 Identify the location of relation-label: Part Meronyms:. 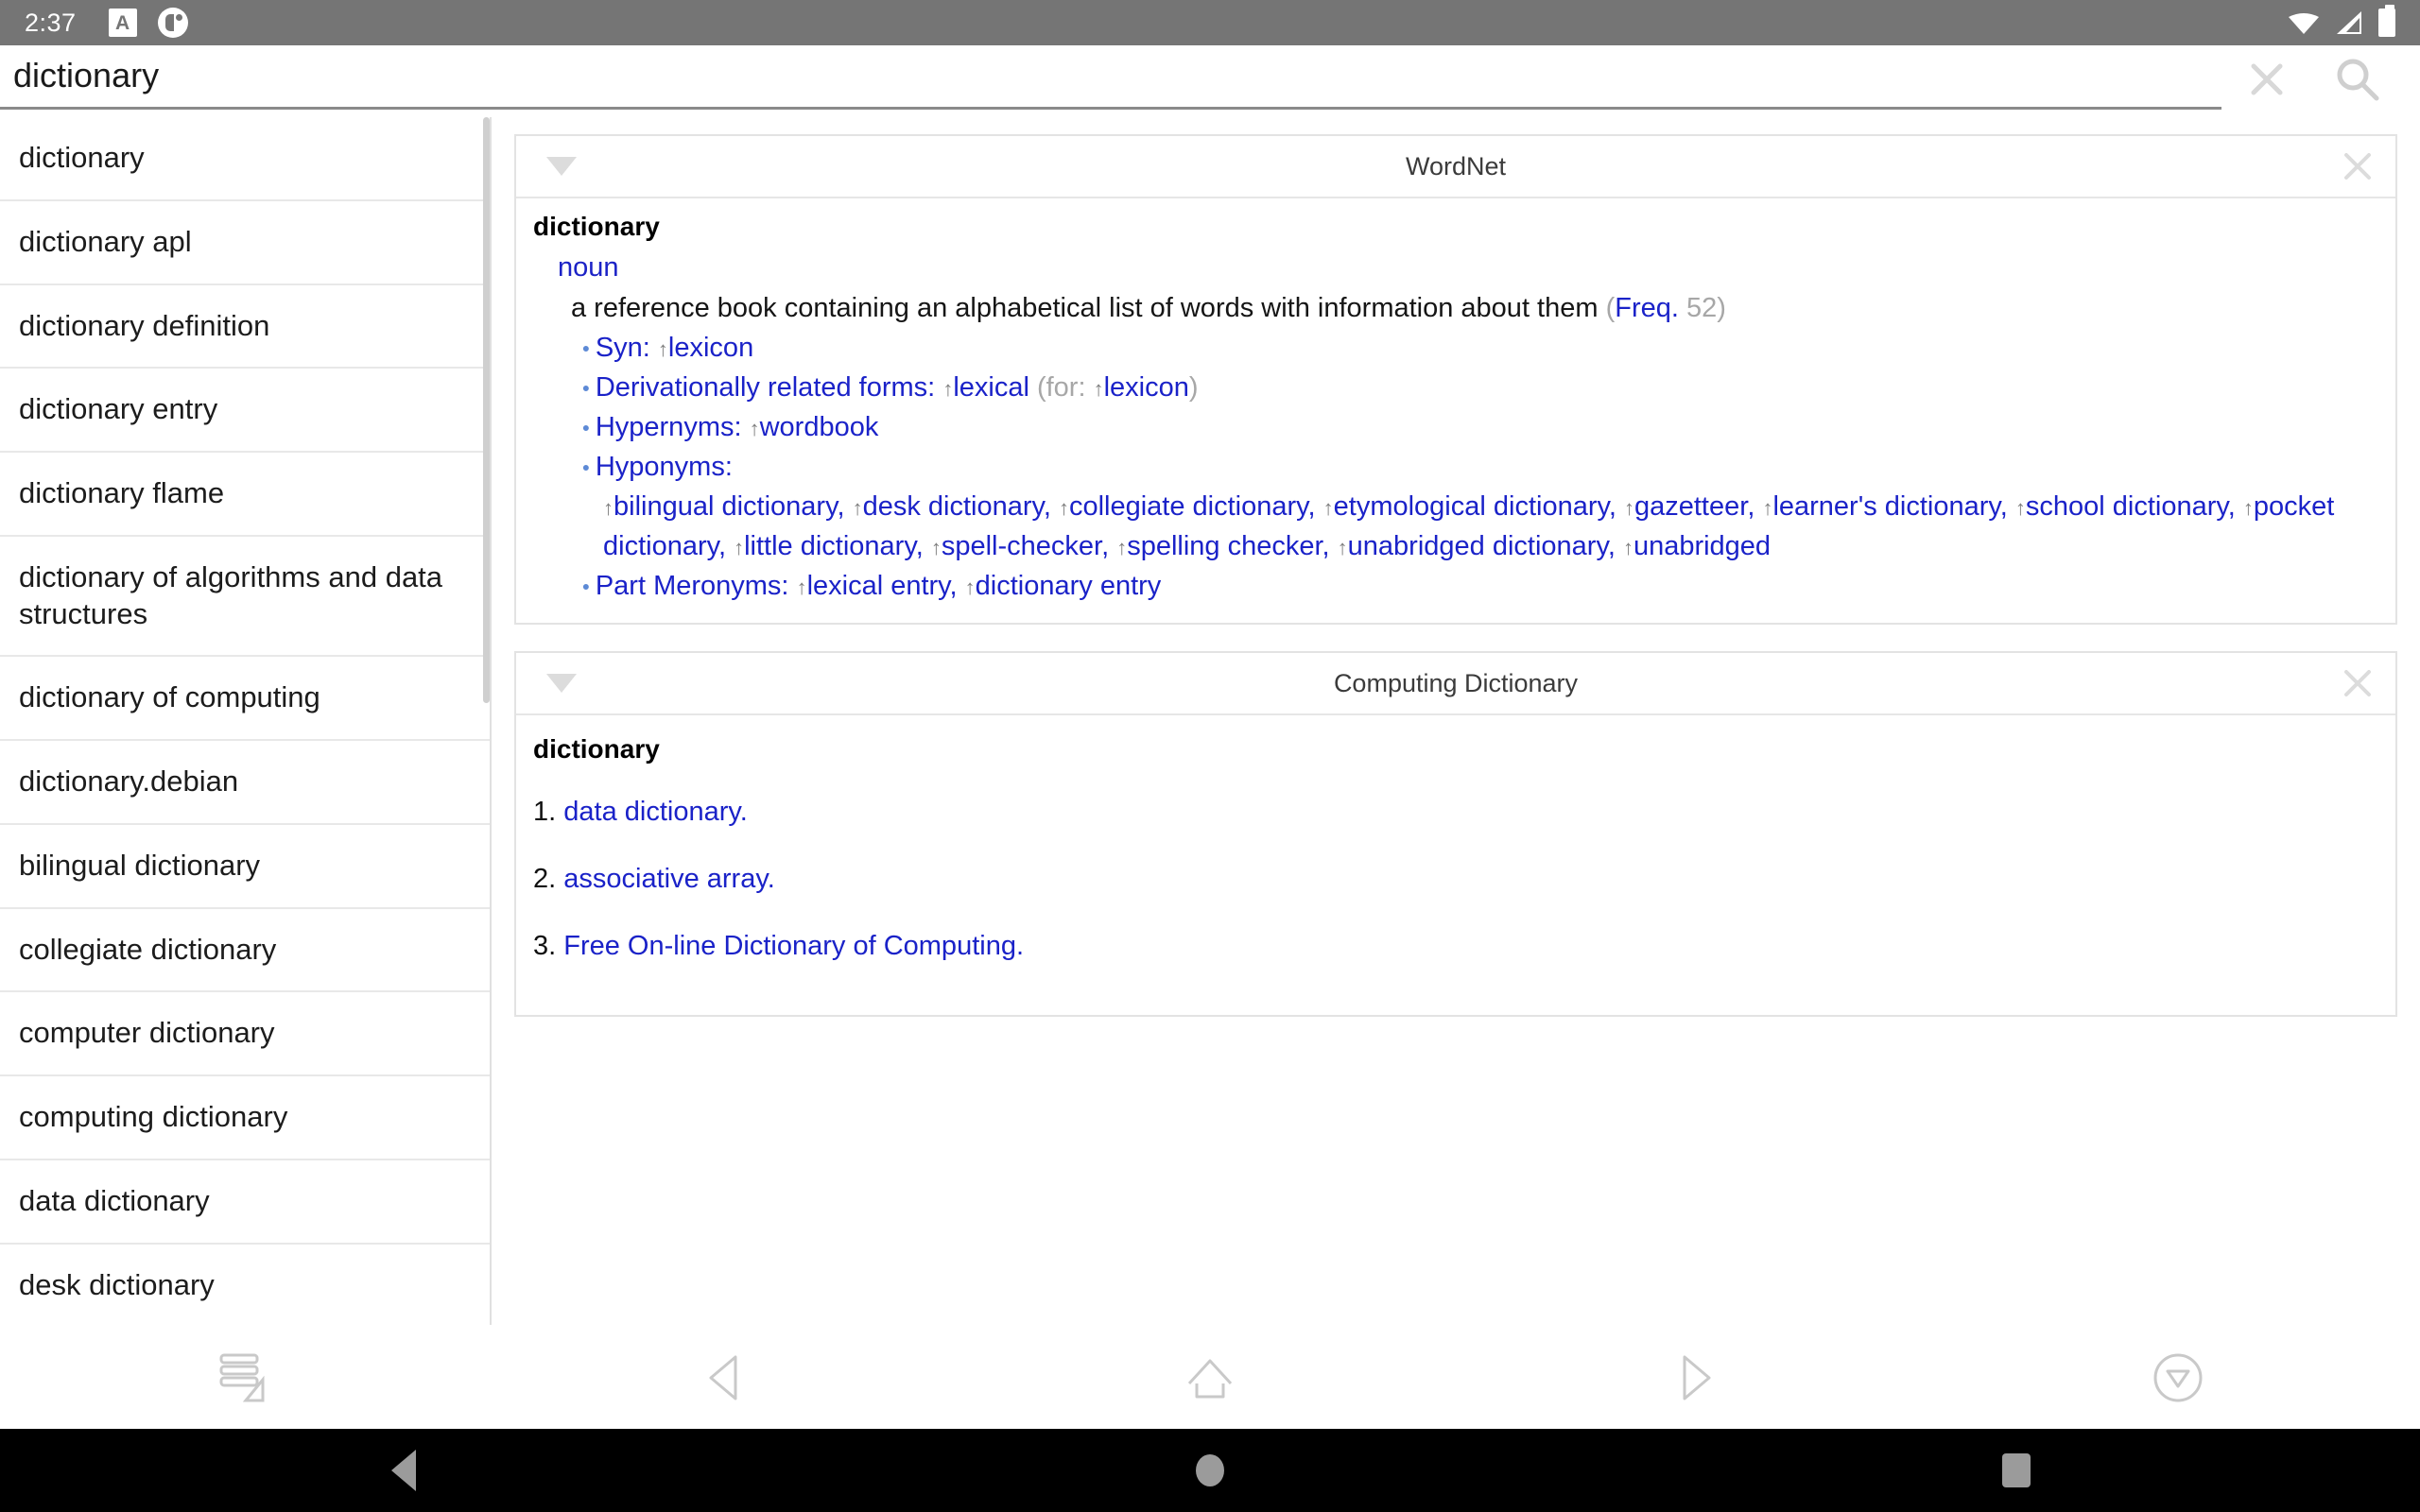
(692, 586).